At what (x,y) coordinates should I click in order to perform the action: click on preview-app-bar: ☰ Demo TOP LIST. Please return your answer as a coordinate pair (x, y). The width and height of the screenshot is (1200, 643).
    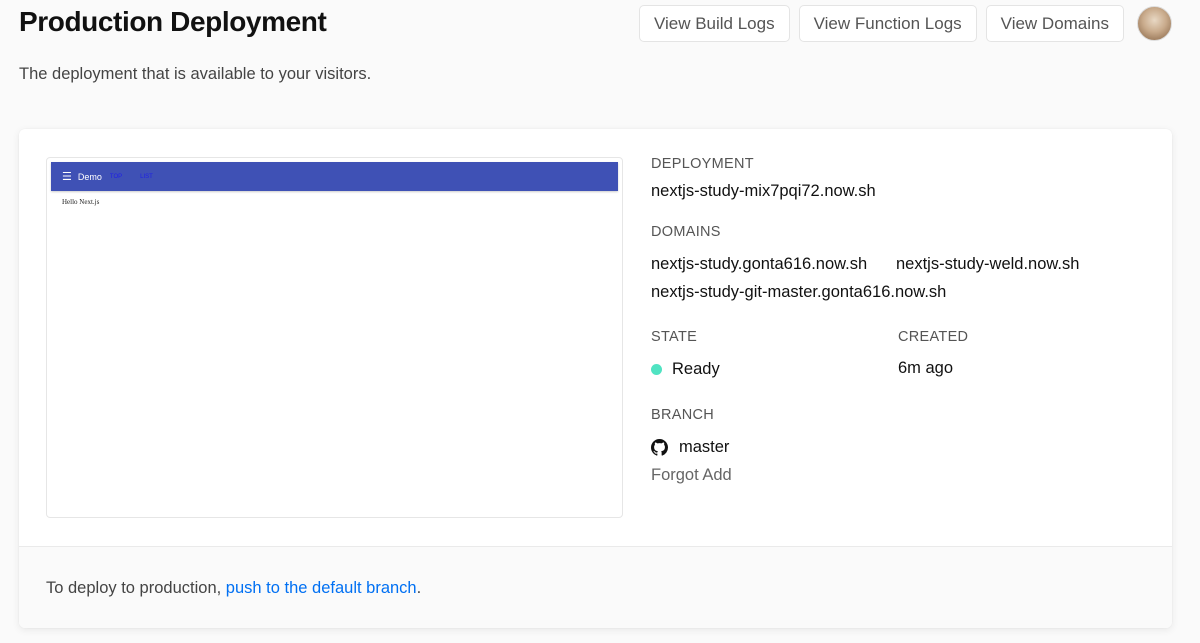
    Looking at the image, I should click on (334, 176).